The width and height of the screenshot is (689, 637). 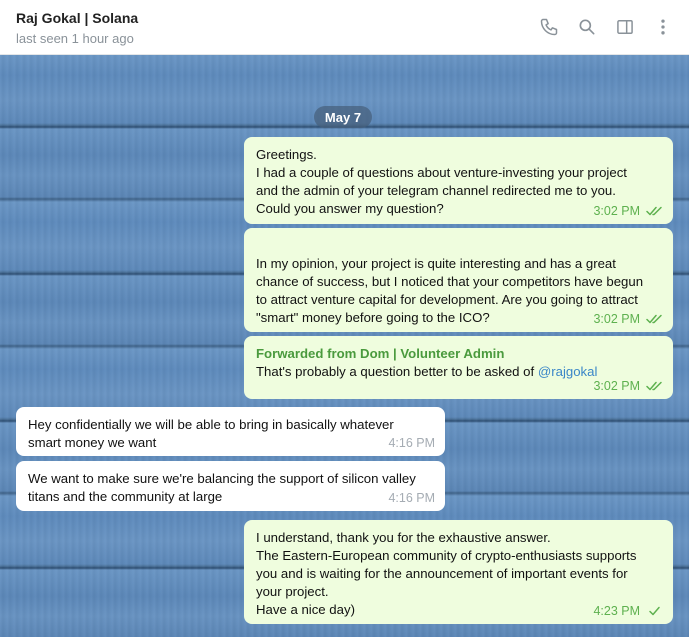 What do you see at coordinates (625, 27) in the screenshot?
I see `sidebar-toggle-icon` at bounding box center [625, 27].